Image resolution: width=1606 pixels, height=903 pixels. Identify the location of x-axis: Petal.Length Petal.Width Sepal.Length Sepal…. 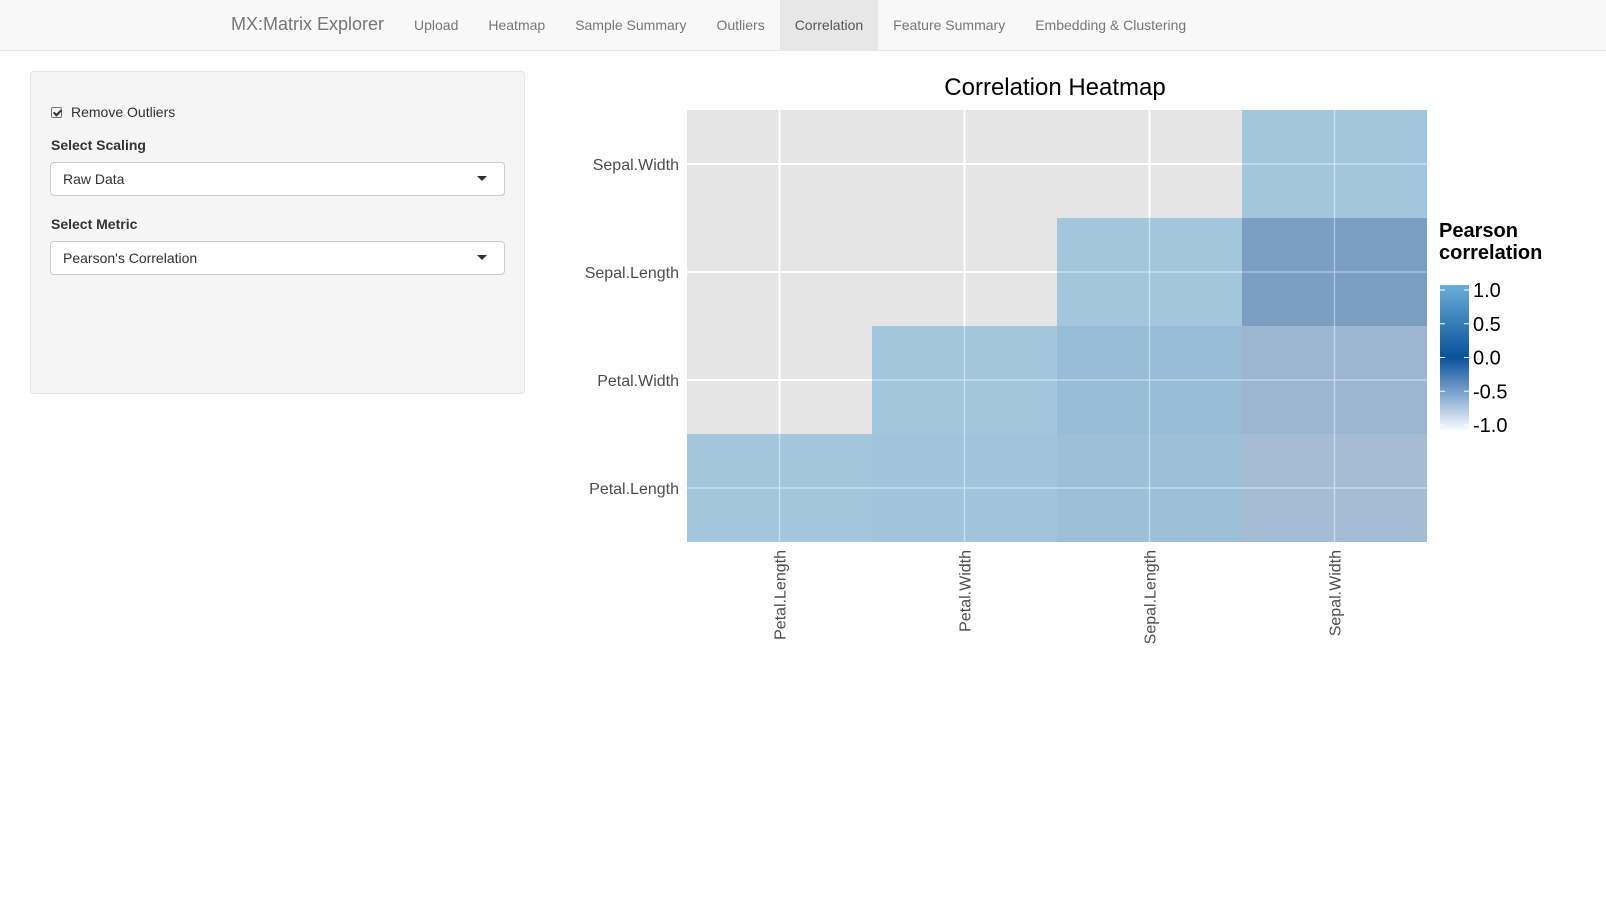
(1059, 597).